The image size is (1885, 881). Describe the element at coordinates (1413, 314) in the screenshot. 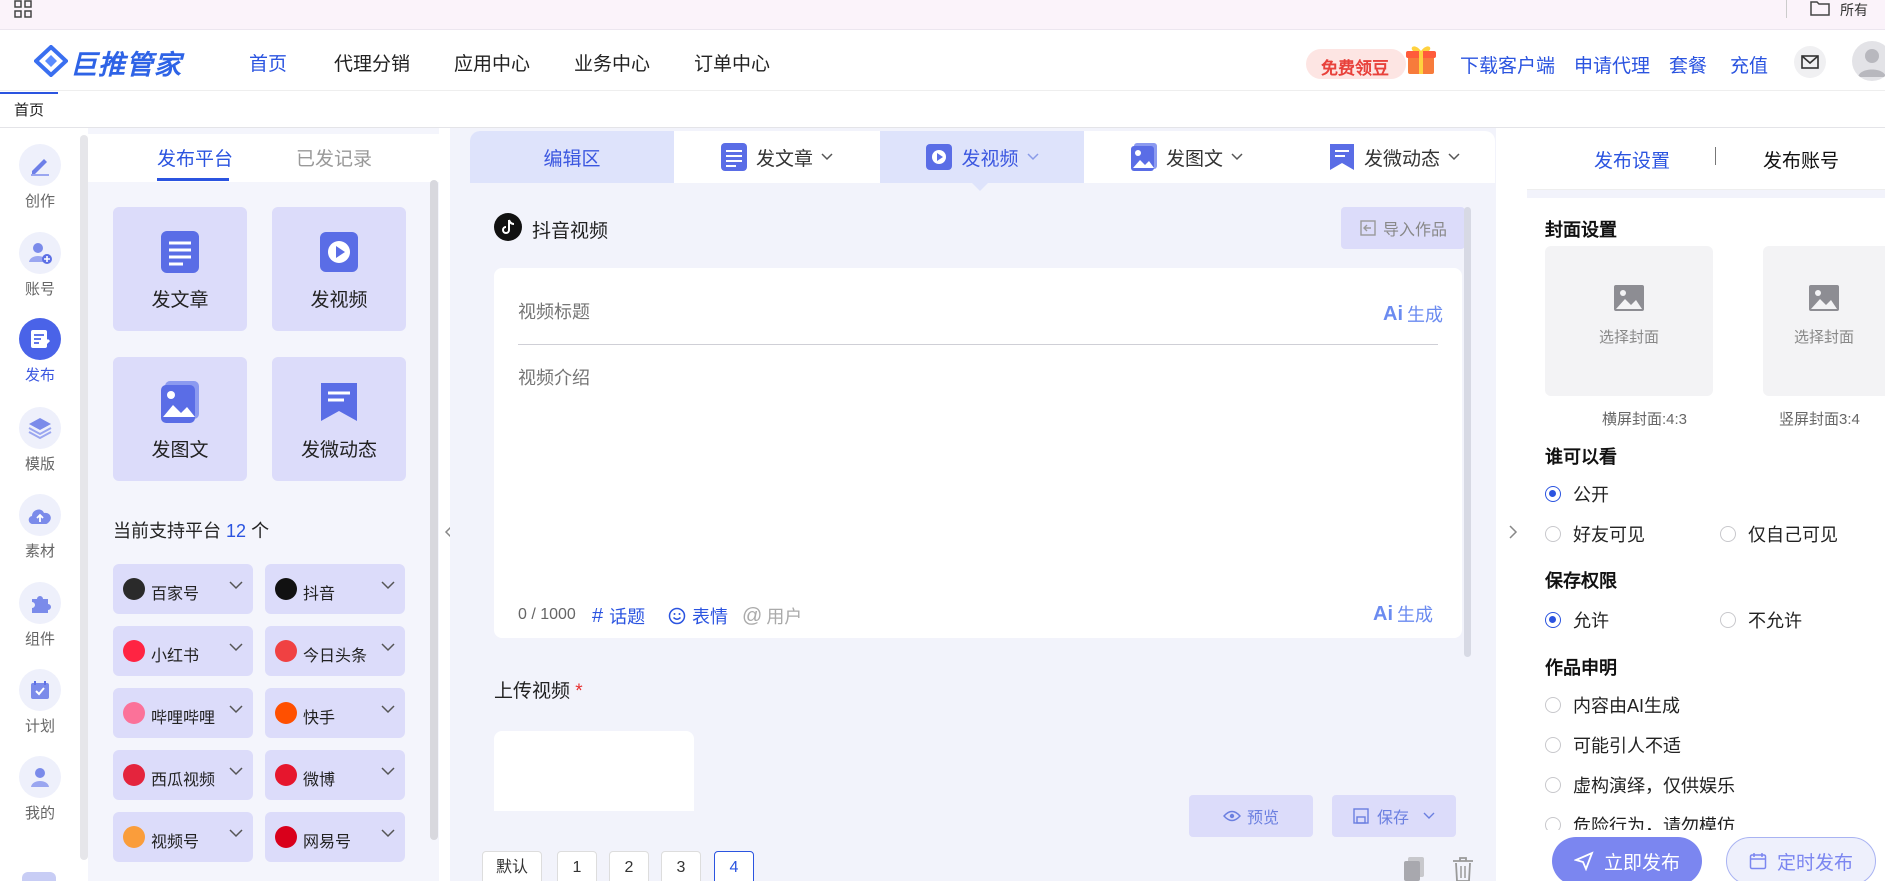

I see `ai-generate-title-button: Ai 生成` at that location.